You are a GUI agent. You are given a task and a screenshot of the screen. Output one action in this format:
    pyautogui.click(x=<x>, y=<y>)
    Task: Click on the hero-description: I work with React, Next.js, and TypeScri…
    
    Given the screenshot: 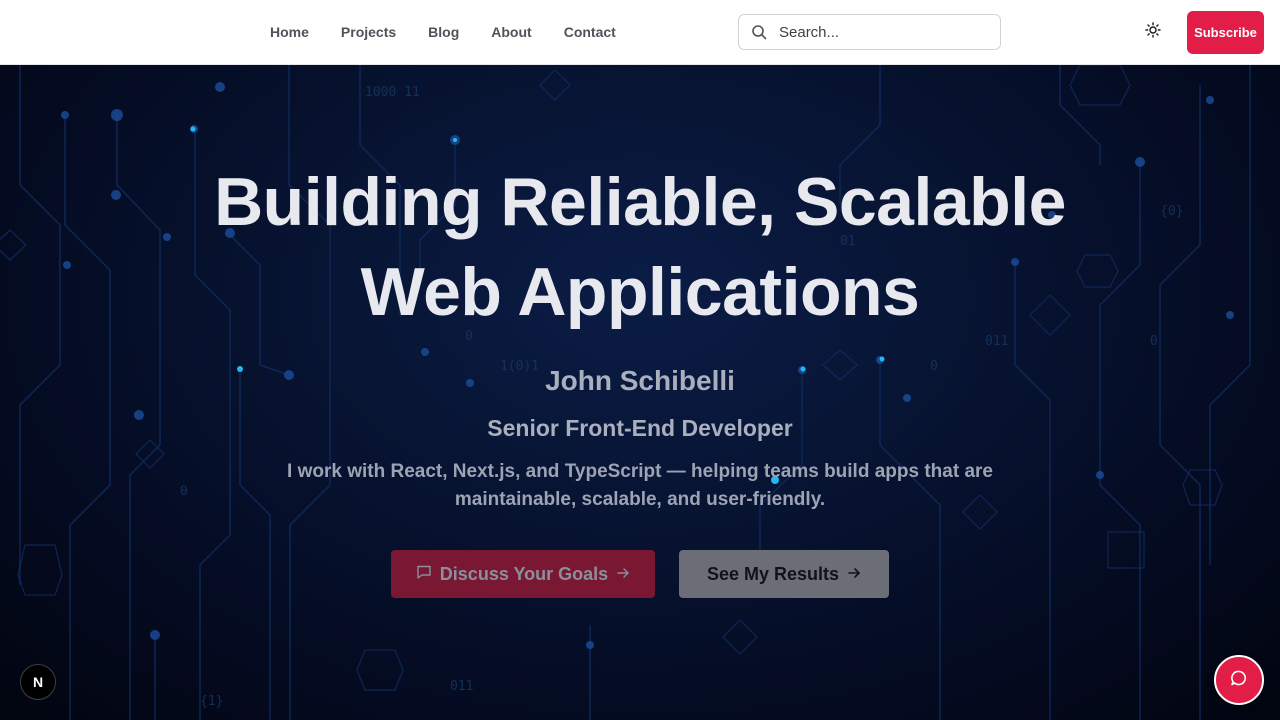 What is the action you would take?
    pyautogui.click(x=640, y=485)
    